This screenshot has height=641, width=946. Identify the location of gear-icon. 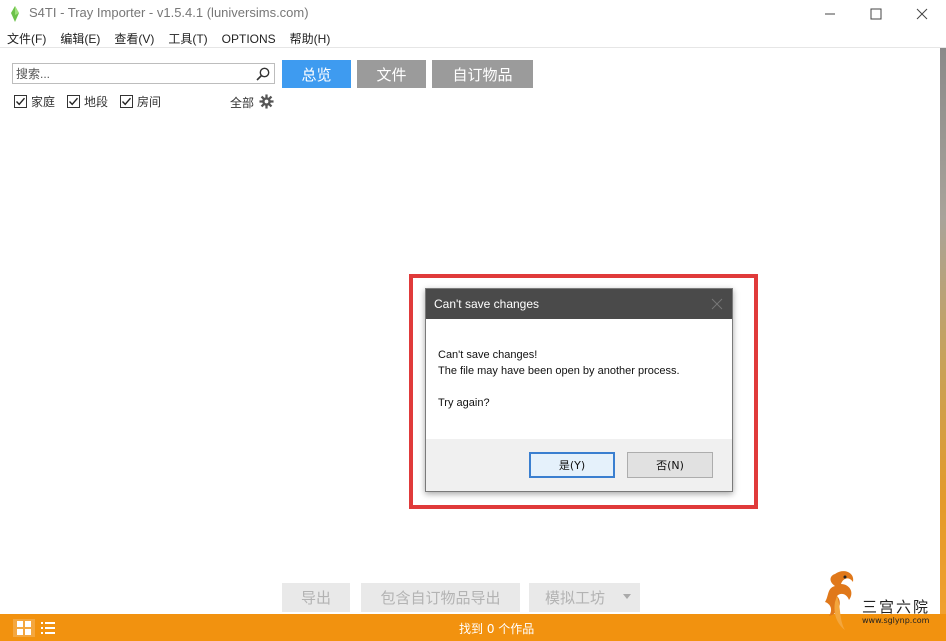
(266, 101).